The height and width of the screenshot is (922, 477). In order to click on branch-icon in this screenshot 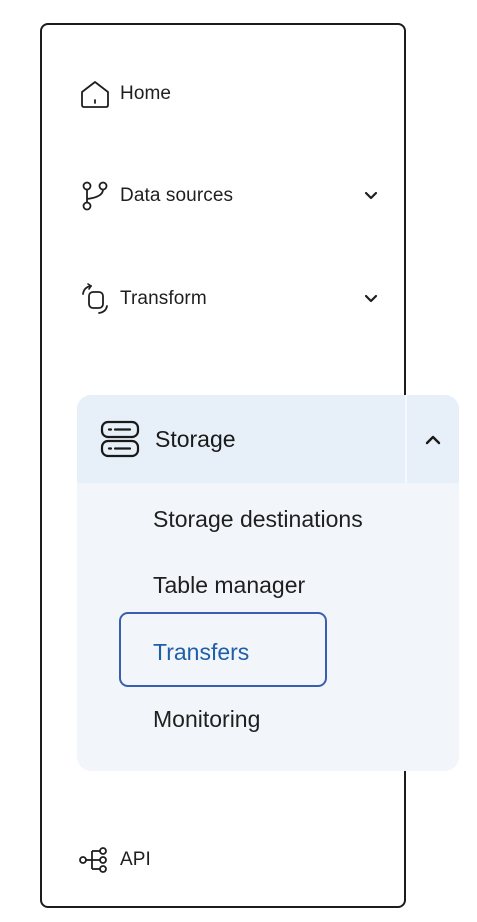, I will do `click(95, 196)`.